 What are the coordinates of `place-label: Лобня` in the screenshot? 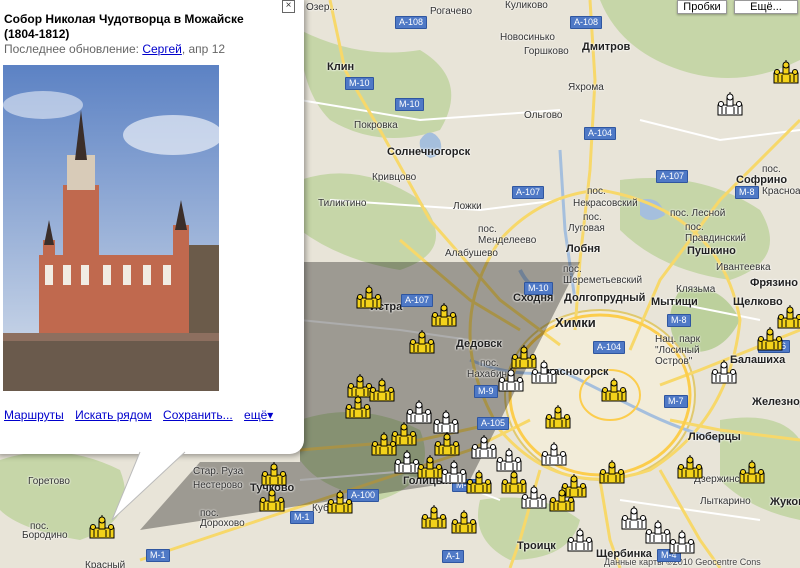 It's located at (583, 249).